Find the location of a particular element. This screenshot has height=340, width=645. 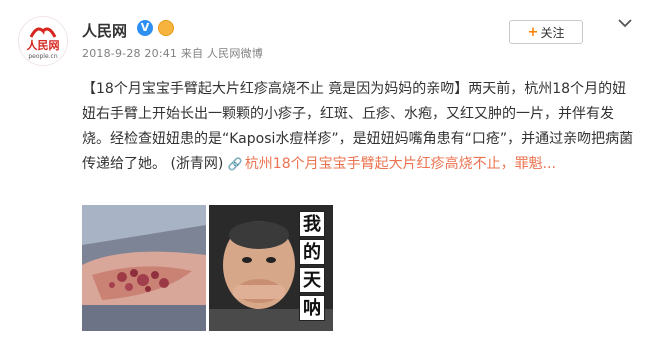

link-icon: 🔗 is located at coordinates (235, 164).